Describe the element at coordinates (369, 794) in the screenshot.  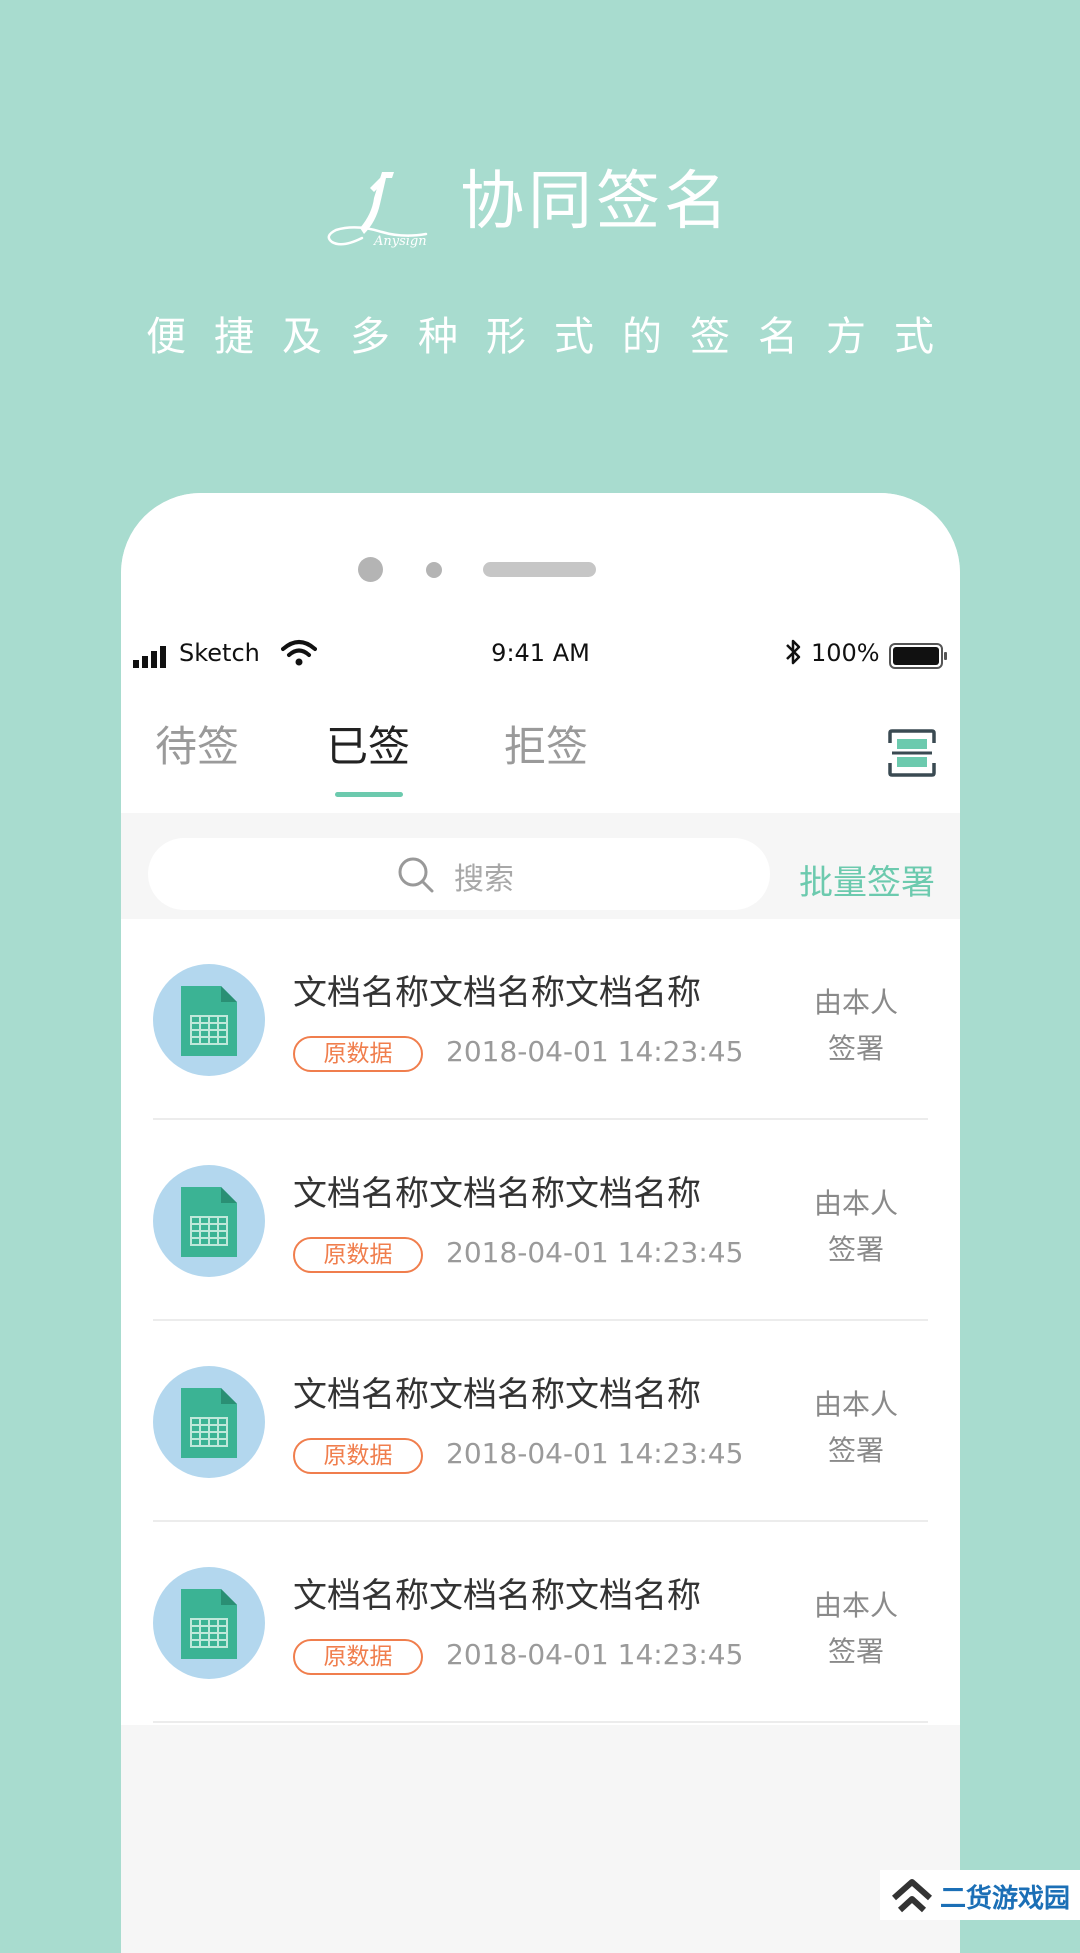
I see `active-tab-indicator` at that location.